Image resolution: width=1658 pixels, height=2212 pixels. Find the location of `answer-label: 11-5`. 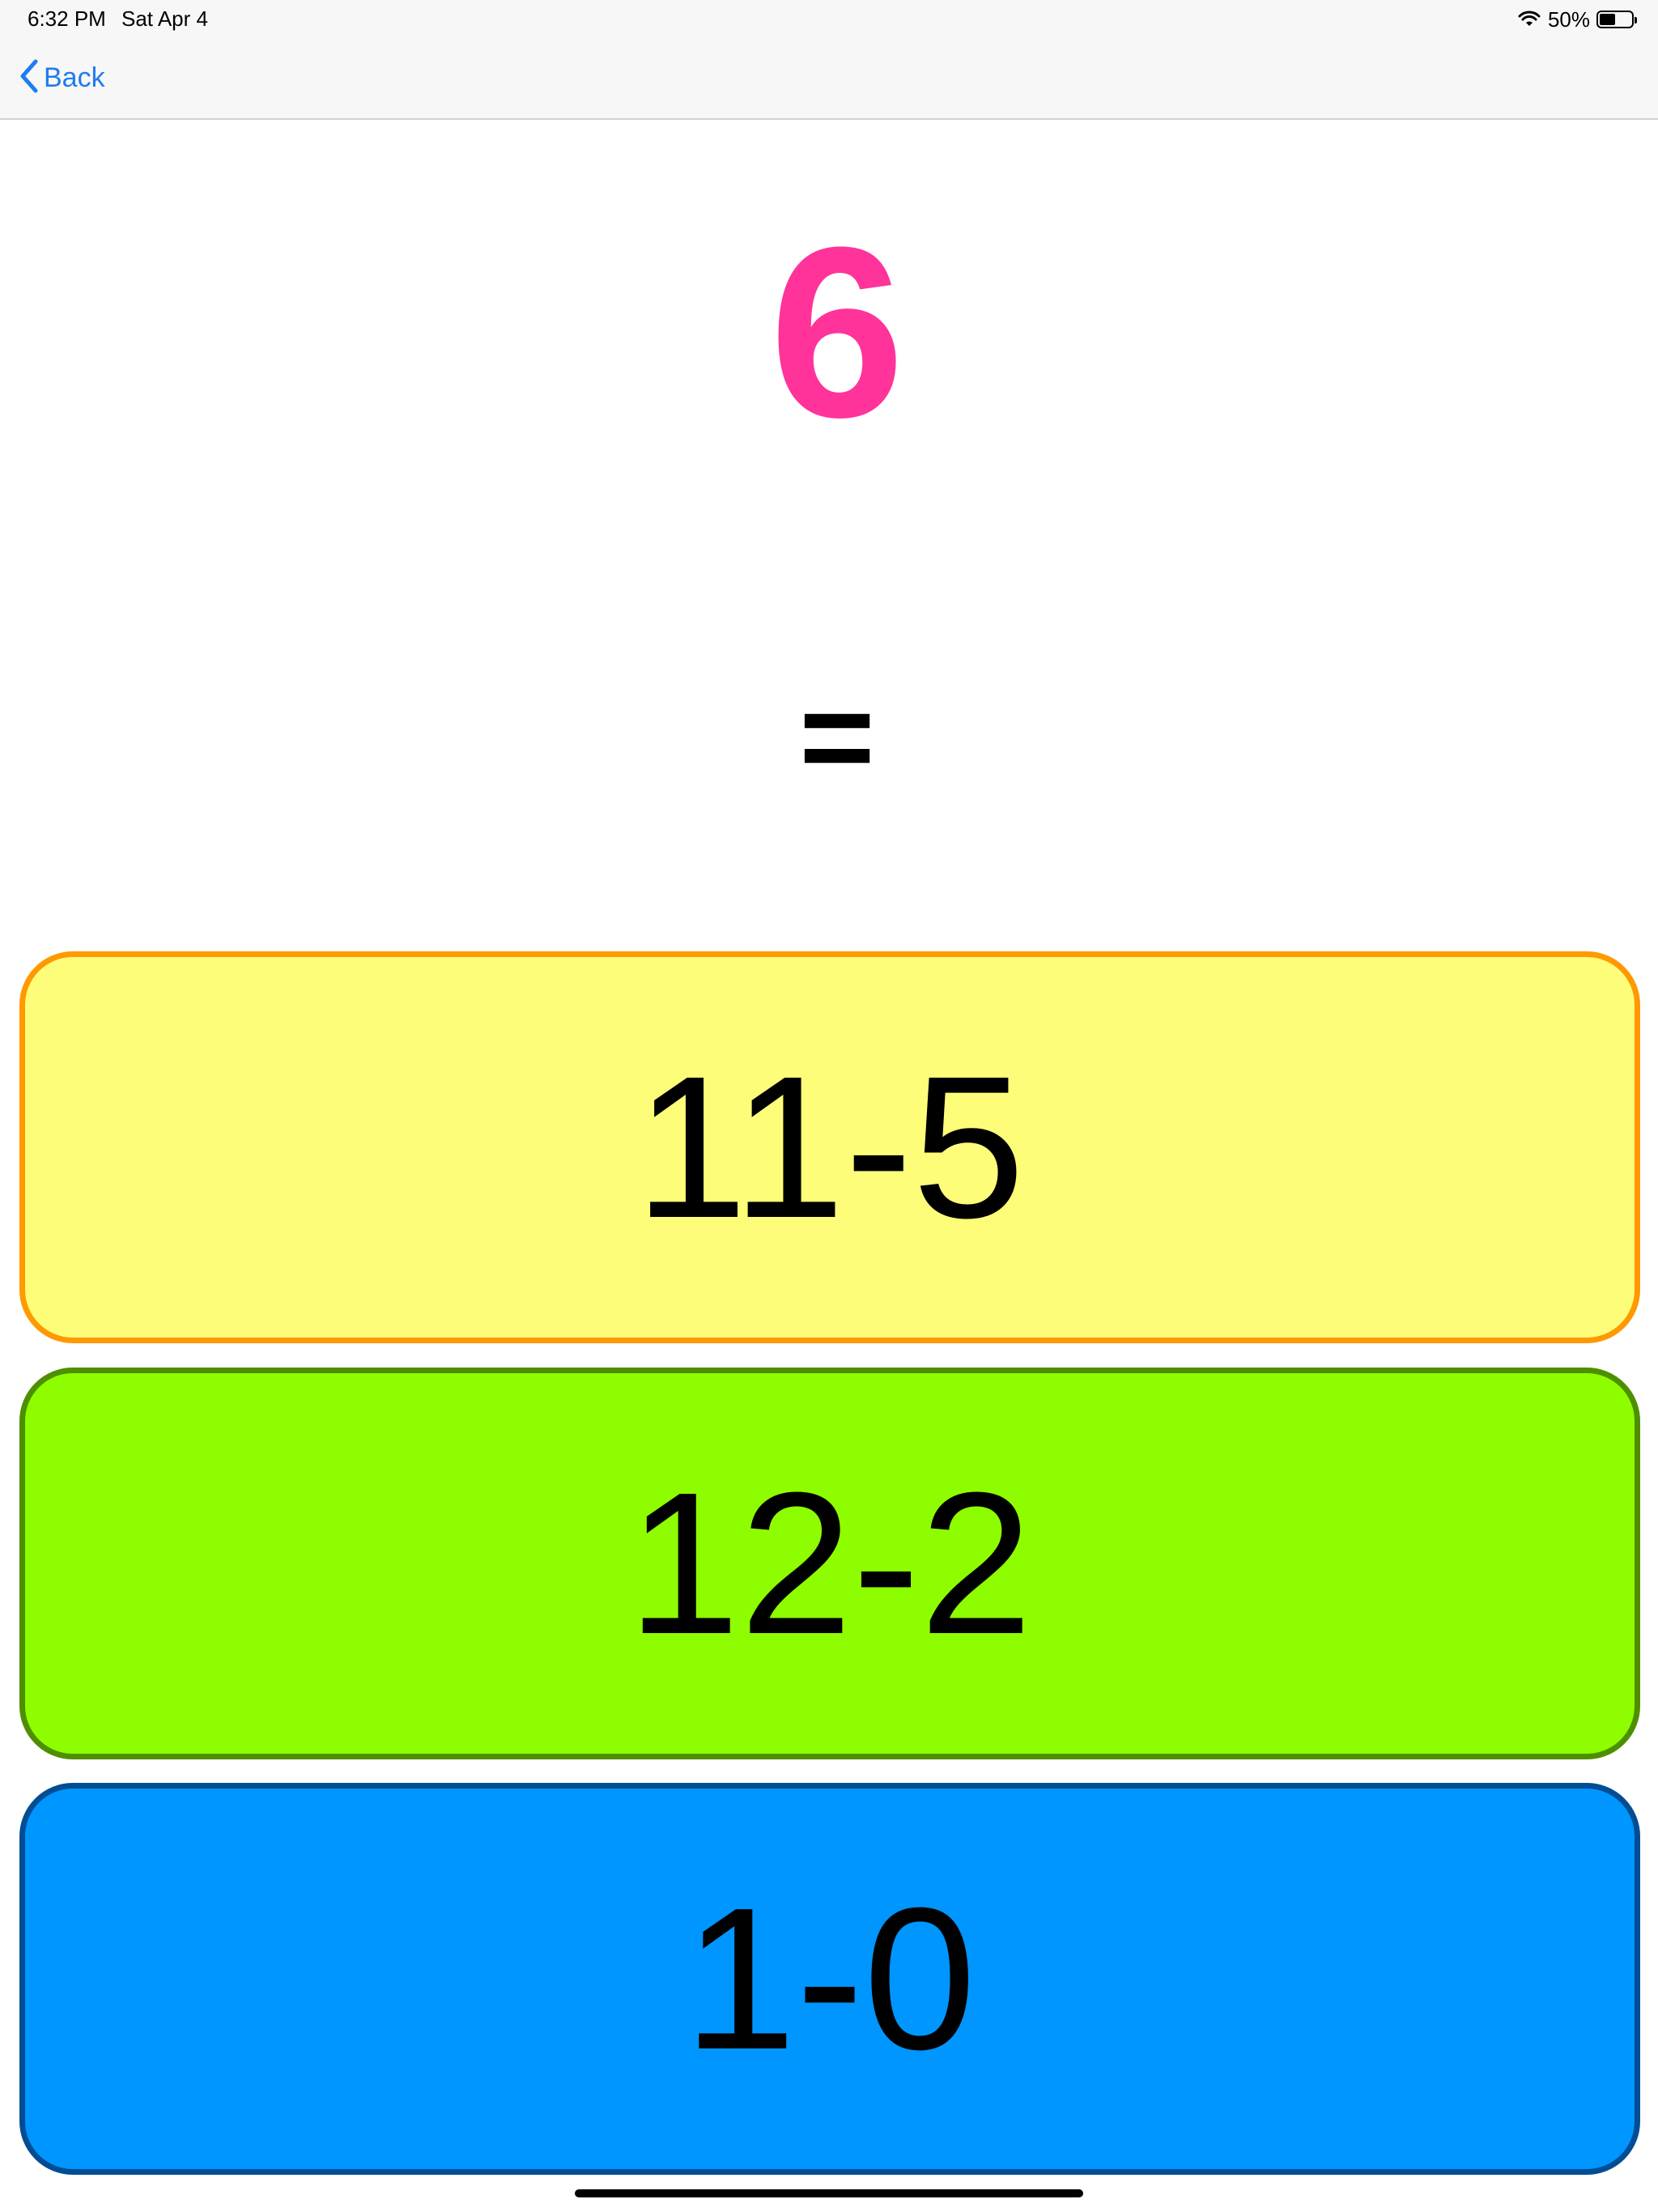

answer-label: 11-5 is located at coordinates (830, 1147).